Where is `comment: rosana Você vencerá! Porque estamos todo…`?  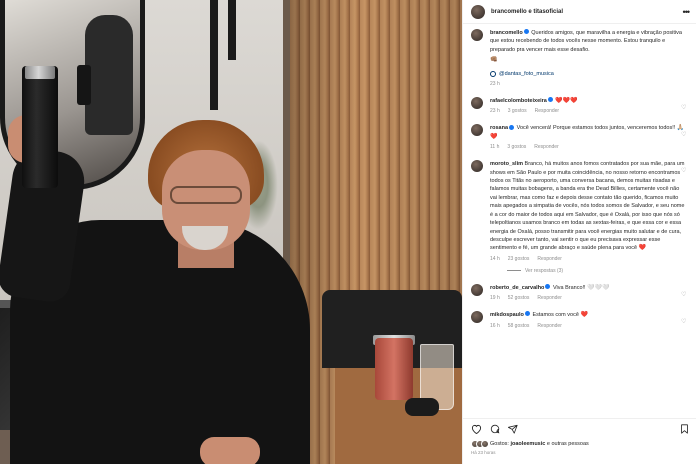
comment: rosana Você vencerá! Porque estamos todo… is located at coordinates (580, 137).